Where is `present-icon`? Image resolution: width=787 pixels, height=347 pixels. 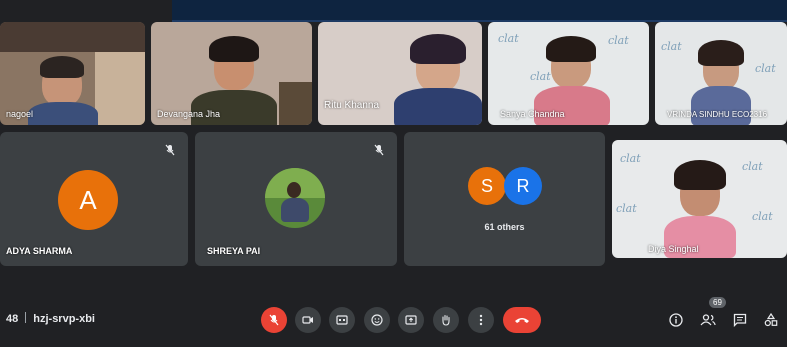
present-icon is located at coordinates (411, 319).